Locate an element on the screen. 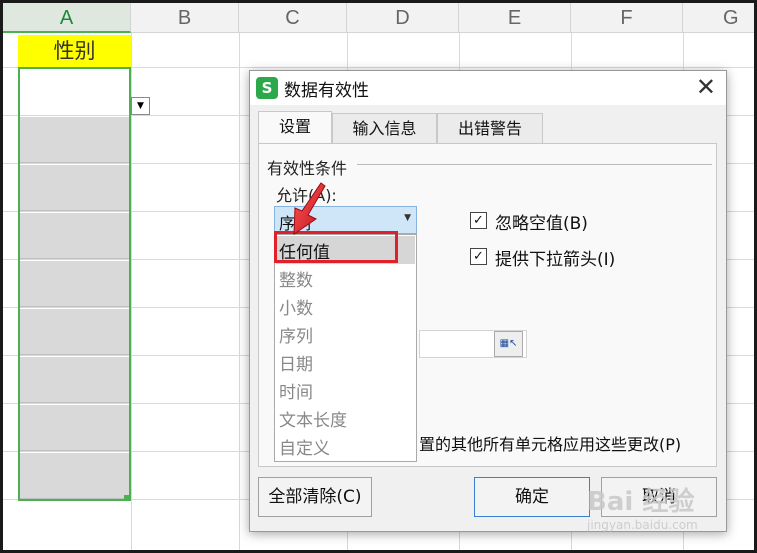  ok-button: 确定 is located at coordinates (532, 497).